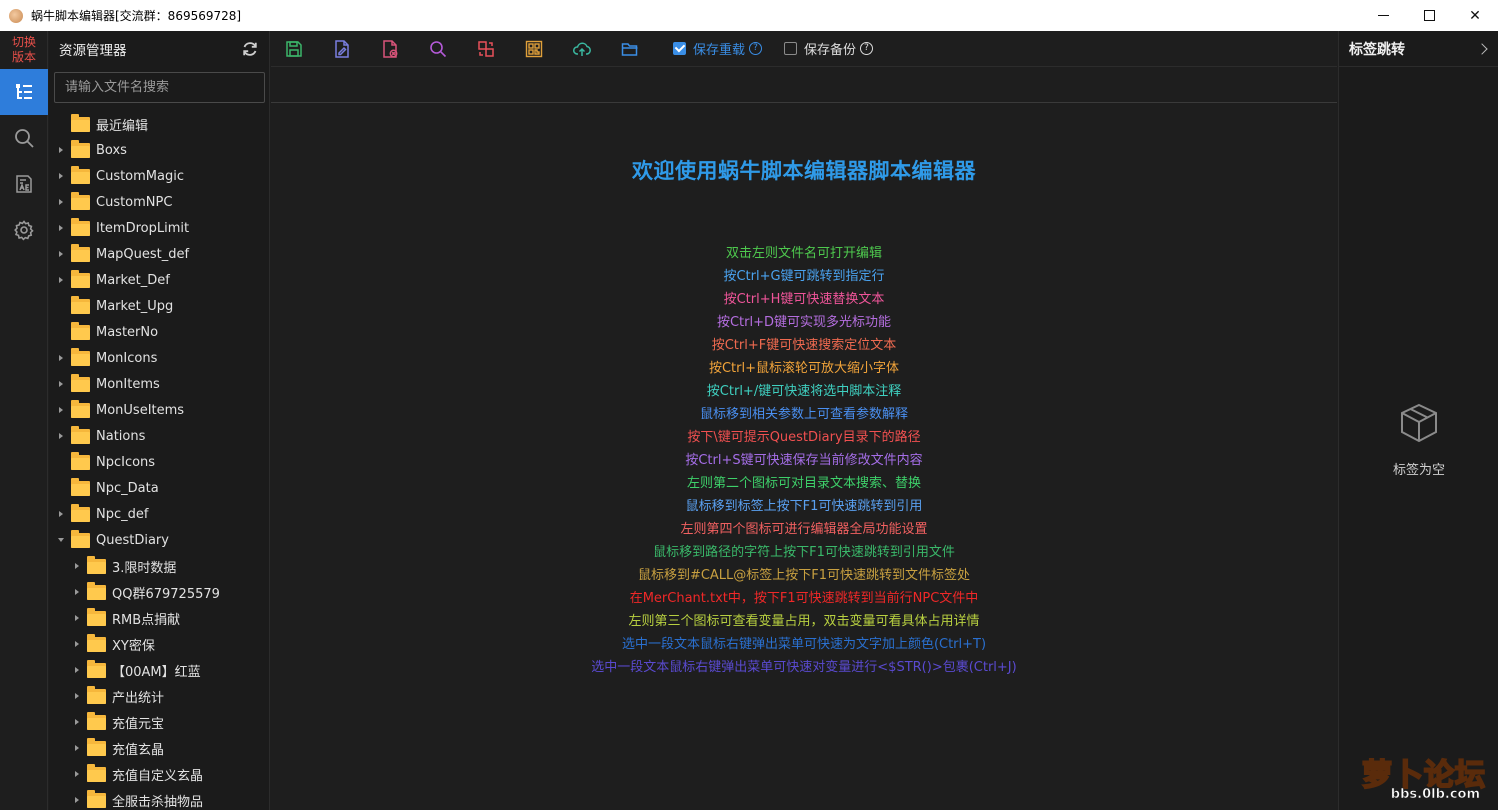 The image size is (1498, 810). Describe the element at coordinates (1383, 15) in the screenshot. I see `minimize-button` at that location.